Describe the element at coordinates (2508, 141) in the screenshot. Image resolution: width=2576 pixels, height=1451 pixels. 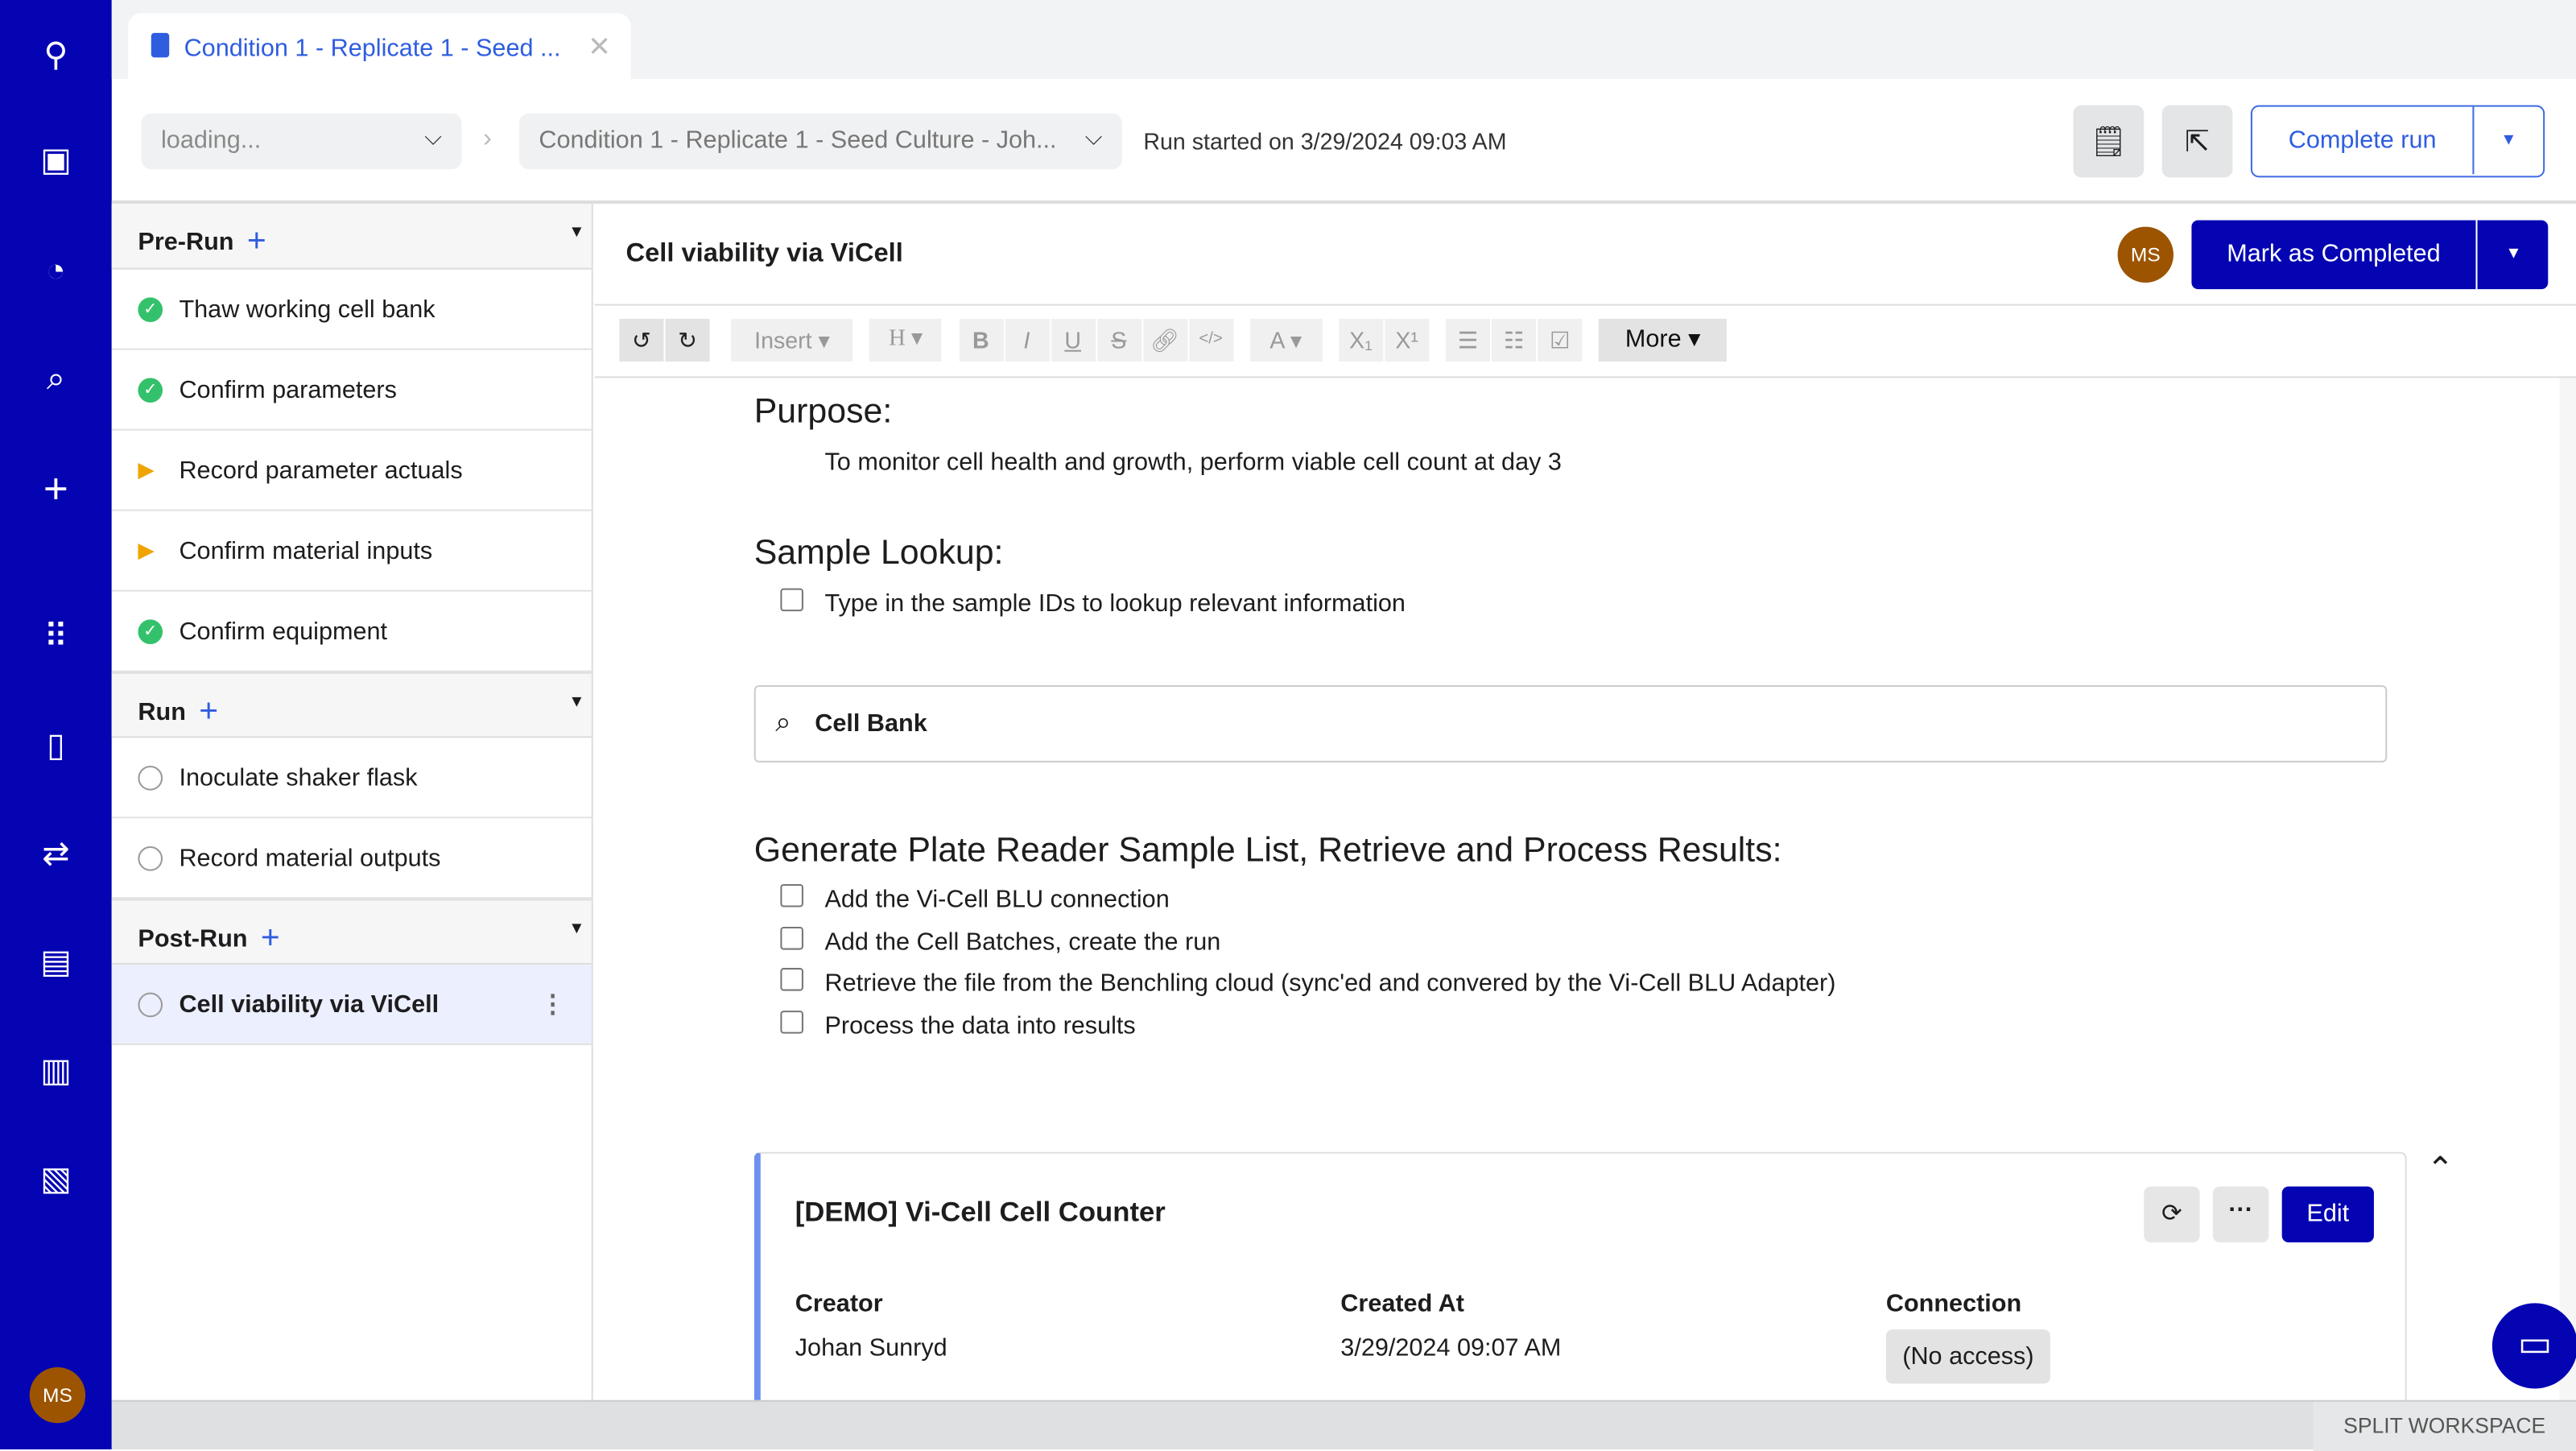
I see `complete-run-dropdown-icon: ▼` at that location.